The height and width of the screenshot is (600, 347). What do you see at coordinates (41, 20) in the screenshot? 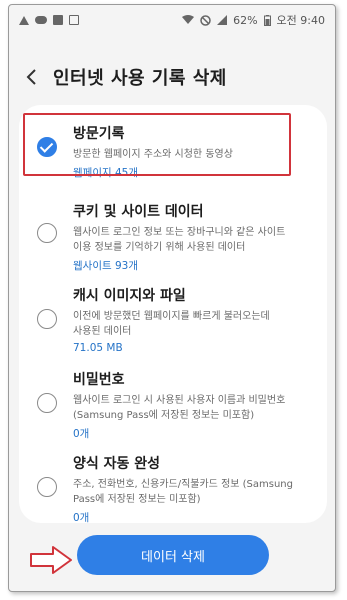
I see `cloud-icon` at bounding box center [41, 20].